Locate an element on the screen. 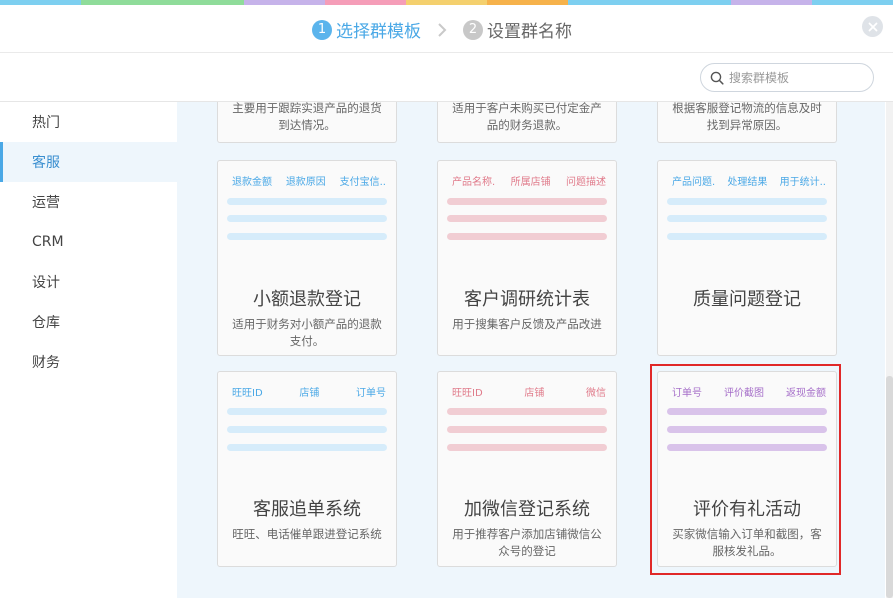 The width and height of the screenshot is (893, 598). template-fields: 退款金额 退款原因 支付宝信.. is located at coordinates (307, 180).